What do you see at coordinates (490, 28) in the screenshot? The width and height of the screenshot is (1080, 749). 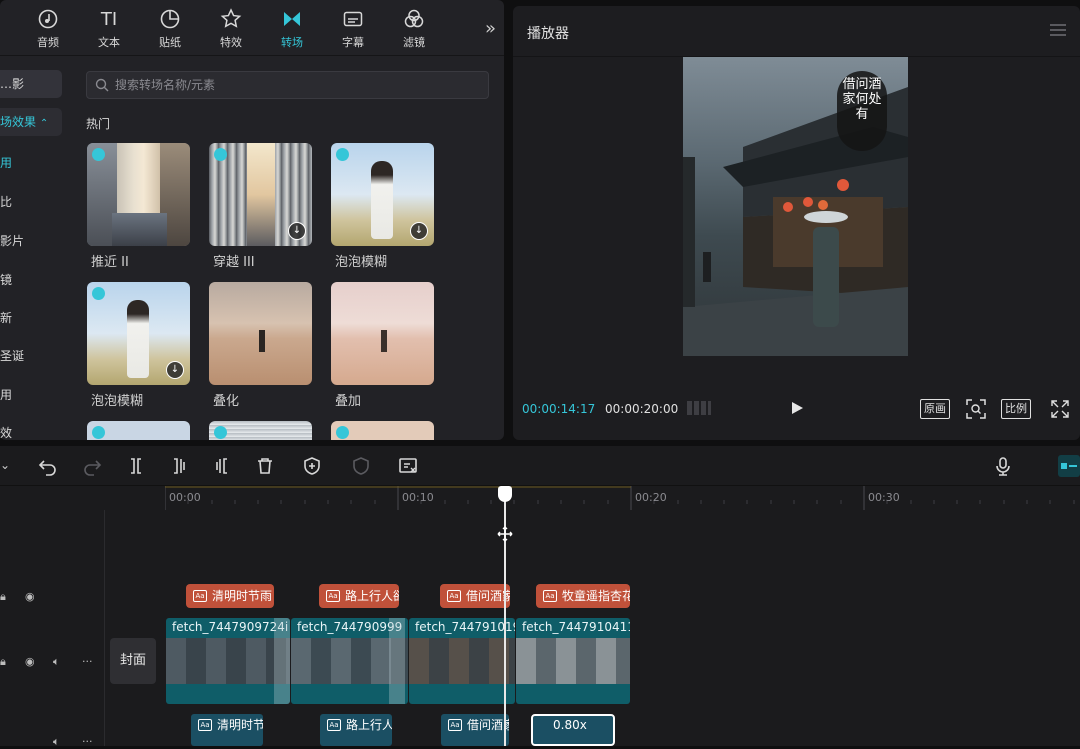 I see `more-tabs-icon: »` at bounding box center [490, 28].